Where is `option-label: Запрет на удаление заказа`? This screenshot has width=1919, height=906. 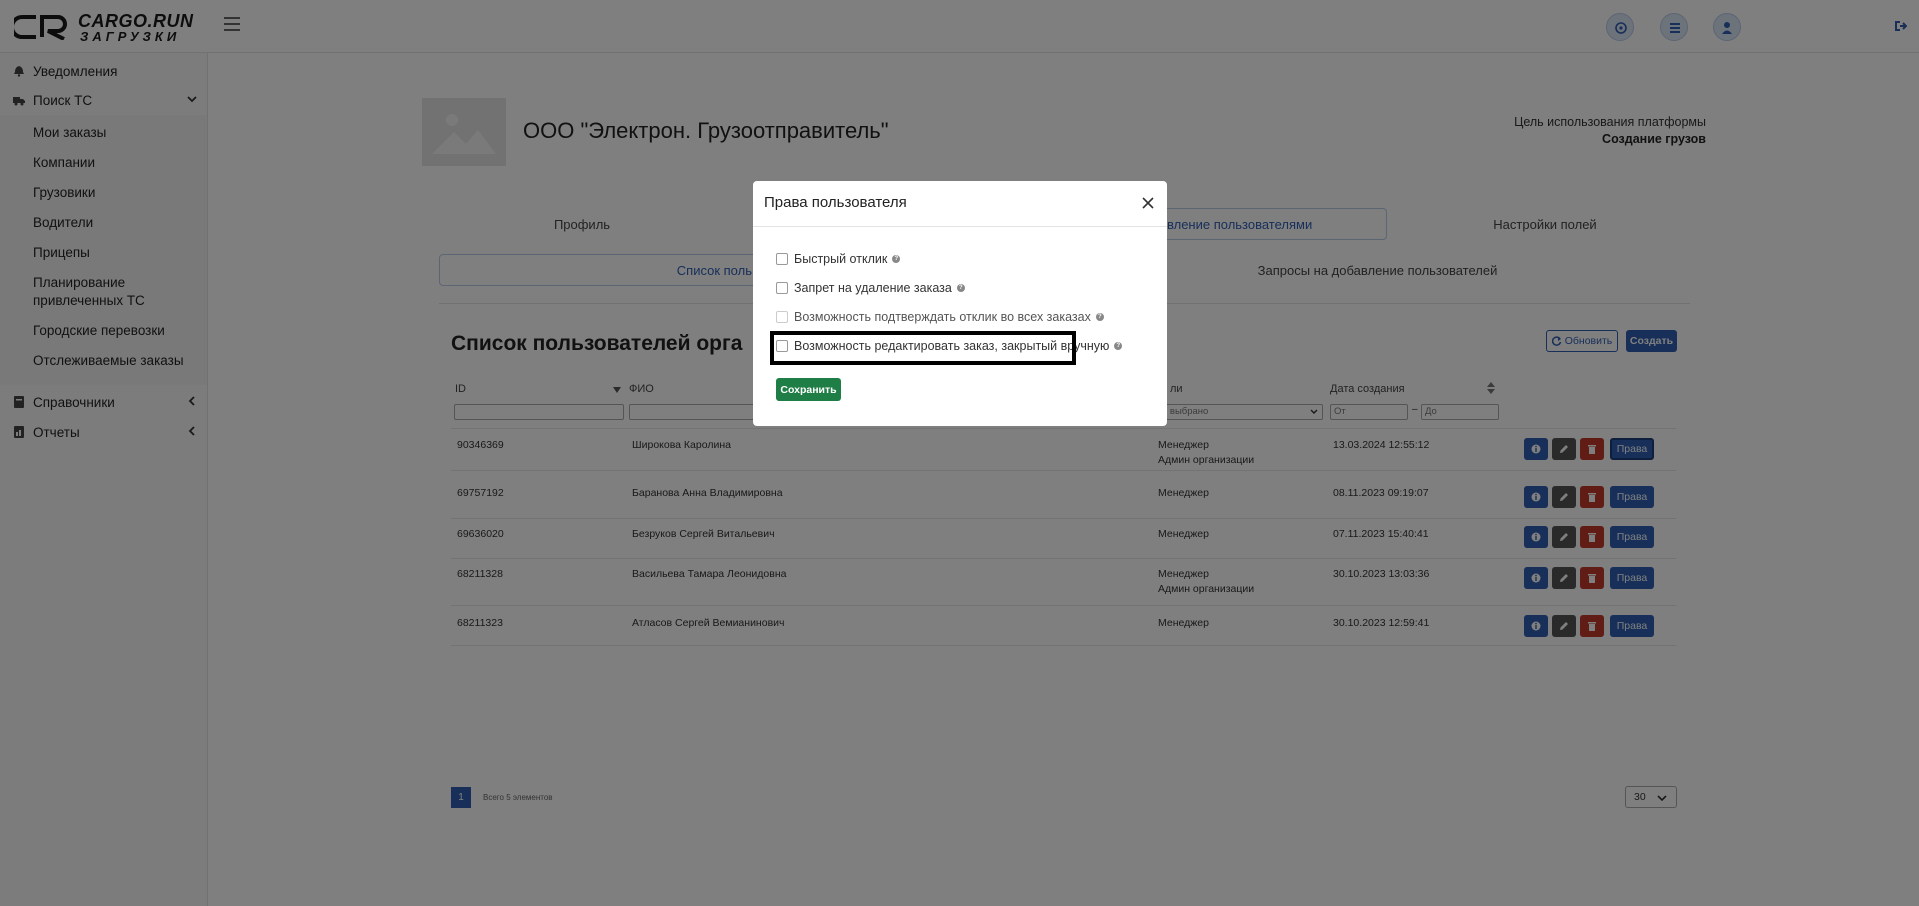 option-label: Запрет на удаление заказа is located at coordinates (873, 288).